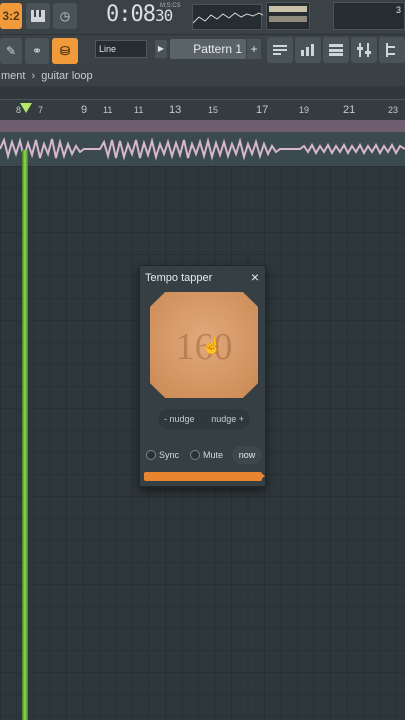 This screenshot has height=720, width=405. What do you see at coordinates (41, 110) in the screenshot?
I see `ruler-label: 7` at bounding box center [41, 110].